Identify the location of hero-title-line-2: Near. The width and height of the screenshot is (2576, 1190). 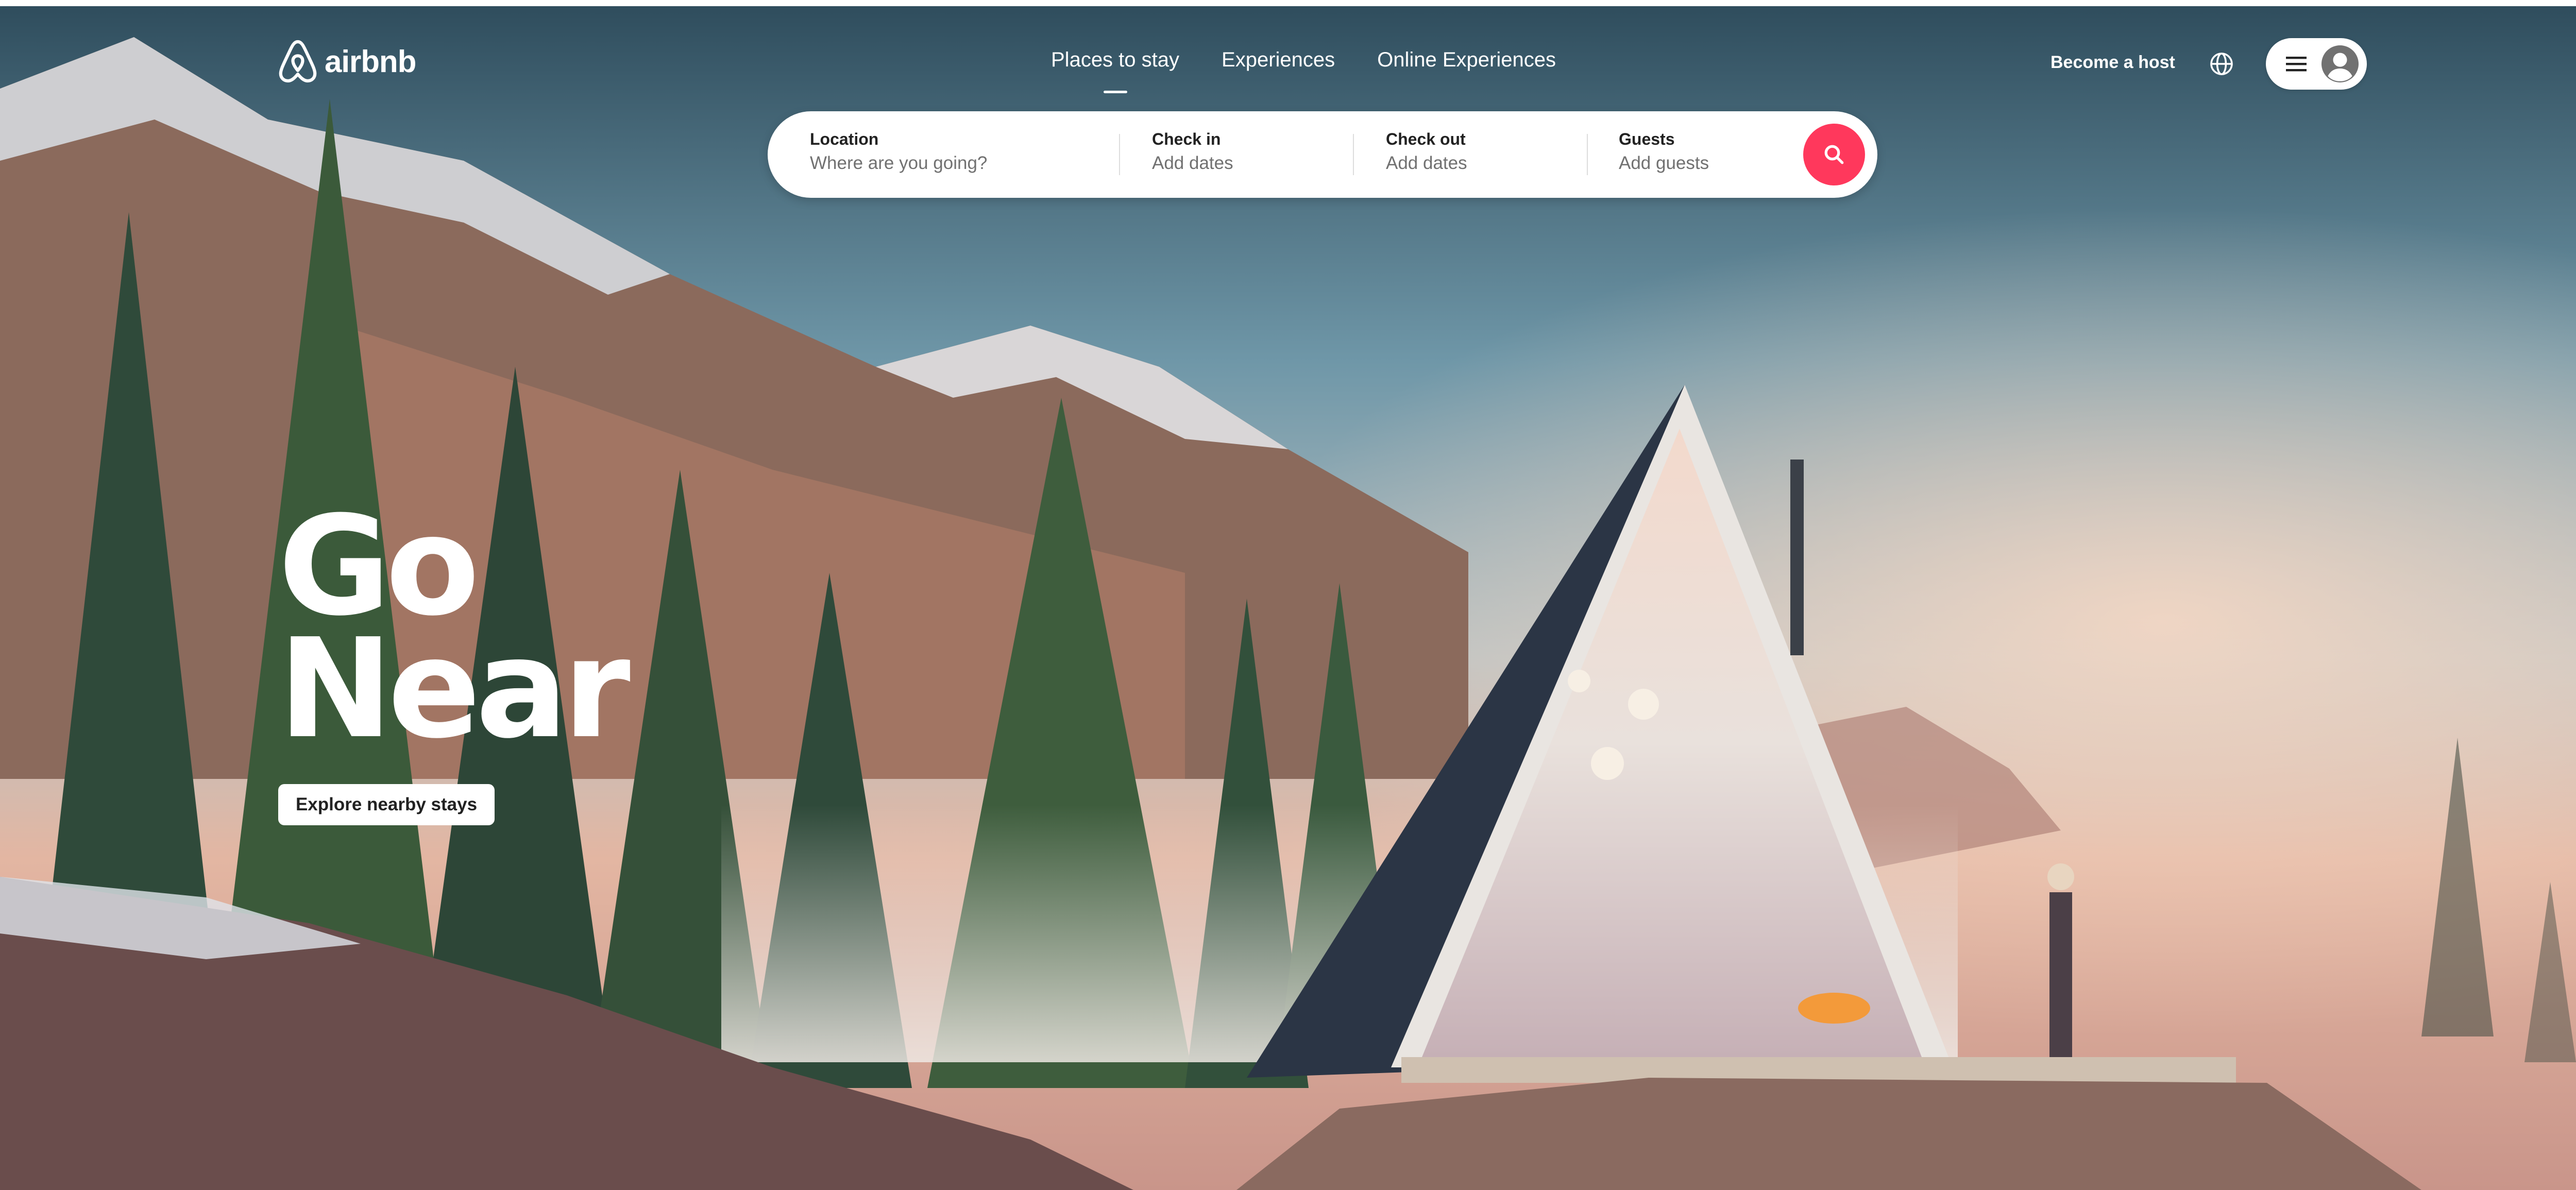
(454, 689).